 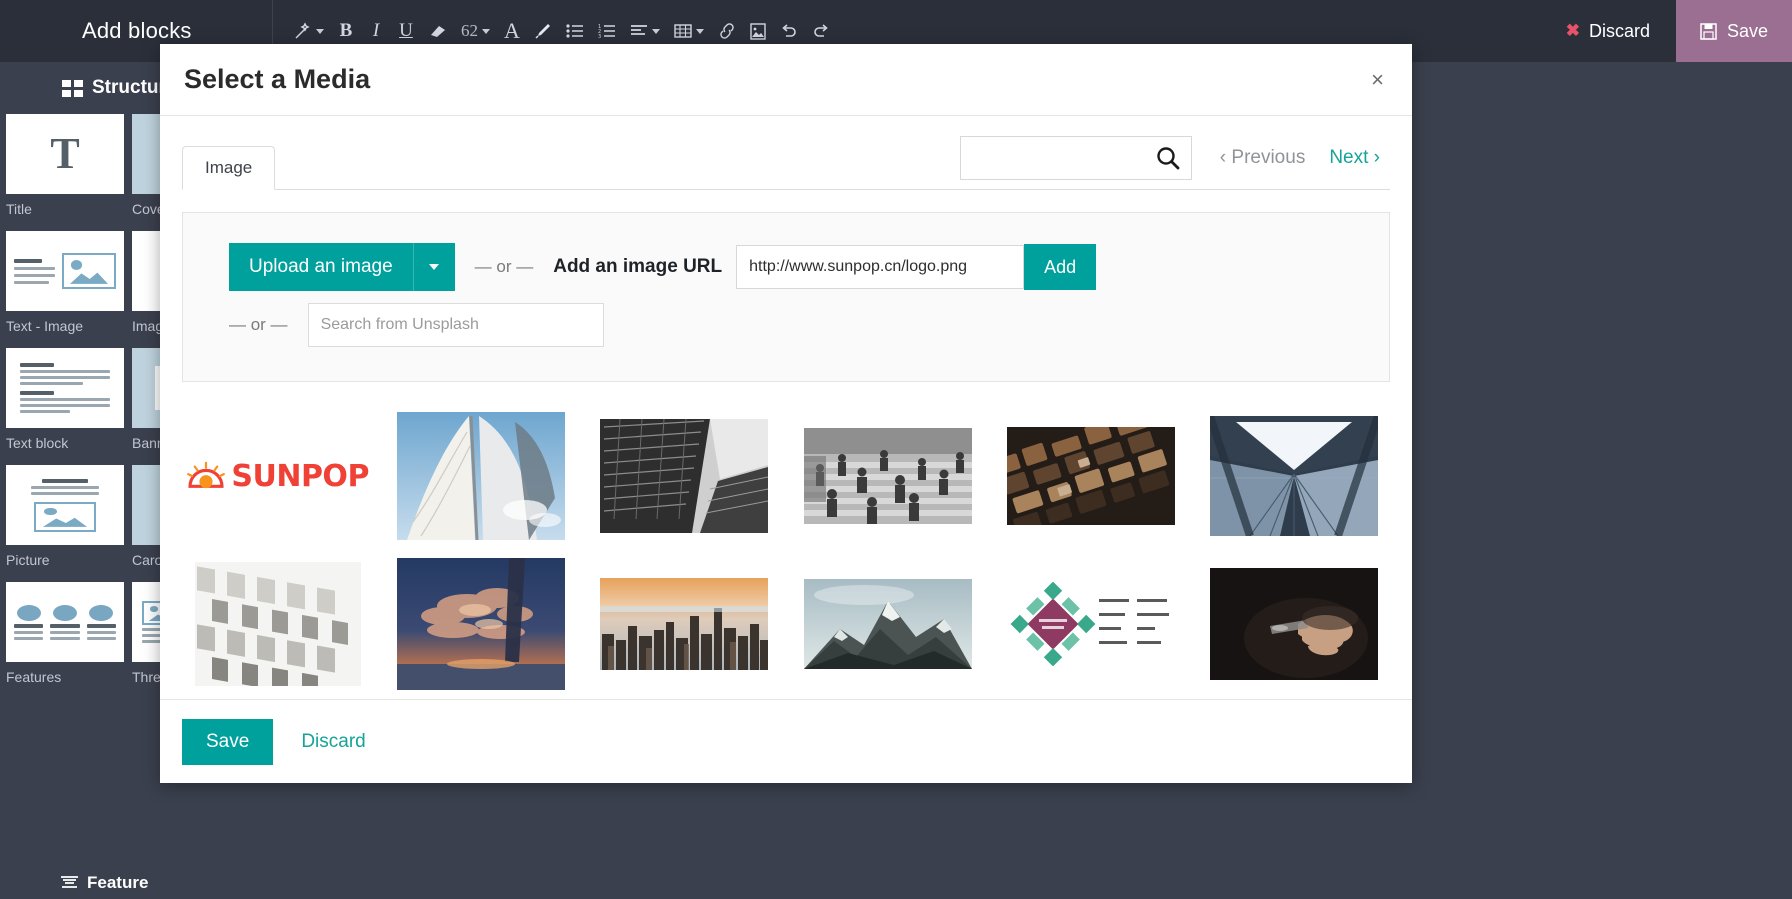 I want to click on search-icon, so click(x=1168, y=158).